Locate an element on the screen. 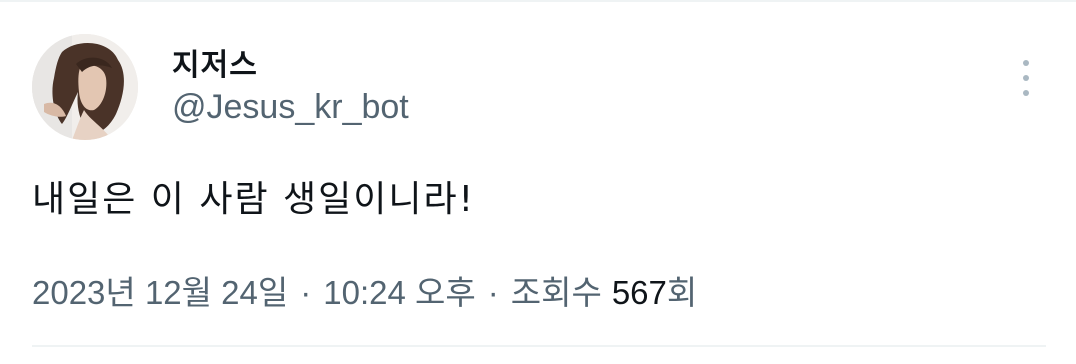  tweet-text: 내일은 이 사람 생일이니라! is located at coordinates (254, 199).